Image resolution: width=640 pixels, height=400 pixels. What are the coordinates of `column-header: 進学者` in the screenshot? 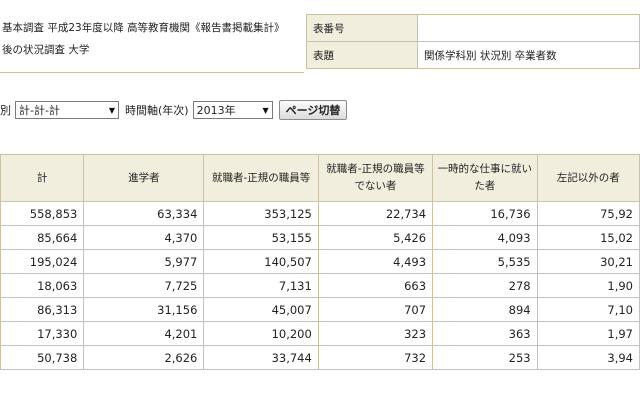 It's located at (144, 178).